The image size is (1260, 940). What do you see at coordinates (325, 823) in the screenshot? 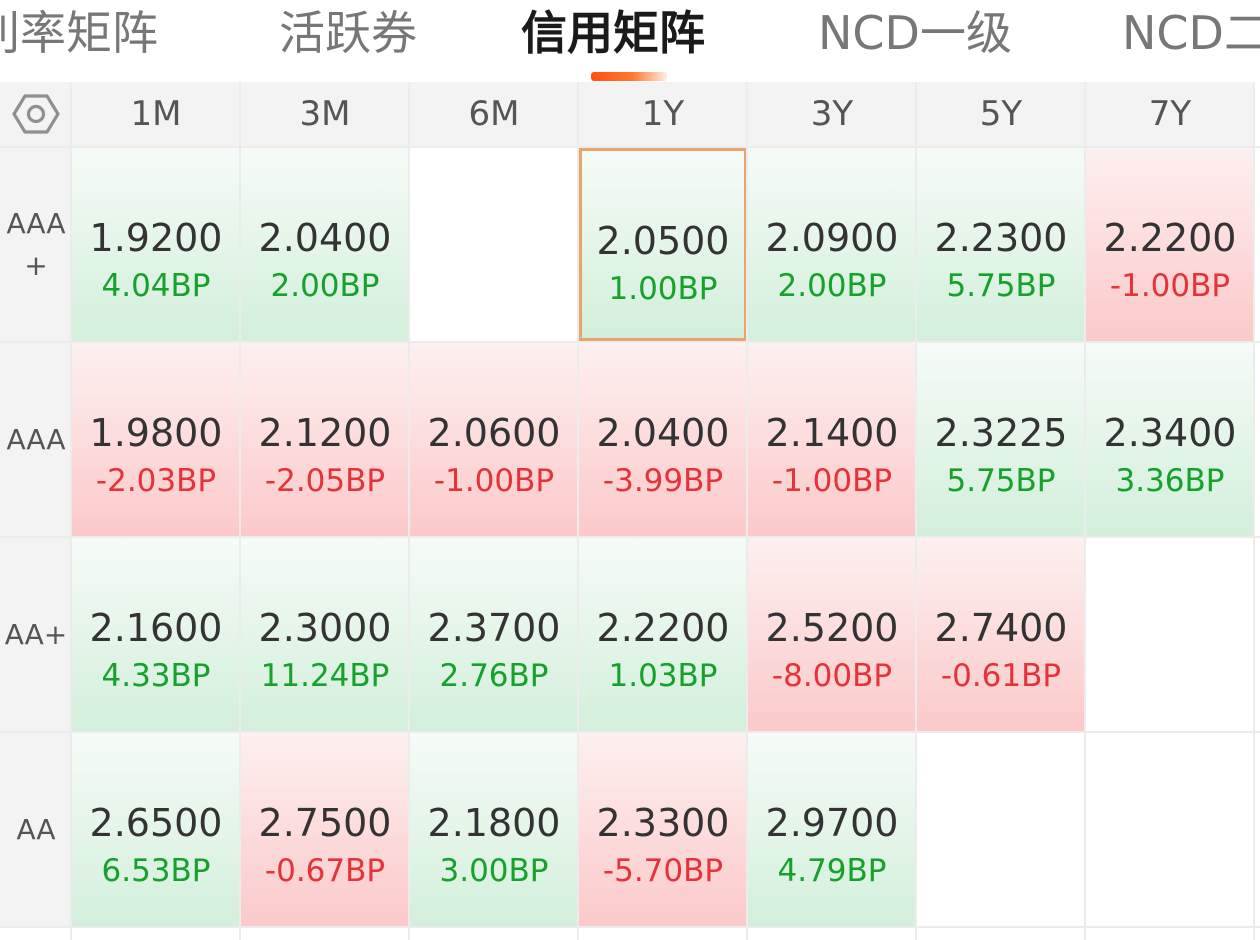
I see `yield-value: 2.7500` at bounding box center [325, 823].